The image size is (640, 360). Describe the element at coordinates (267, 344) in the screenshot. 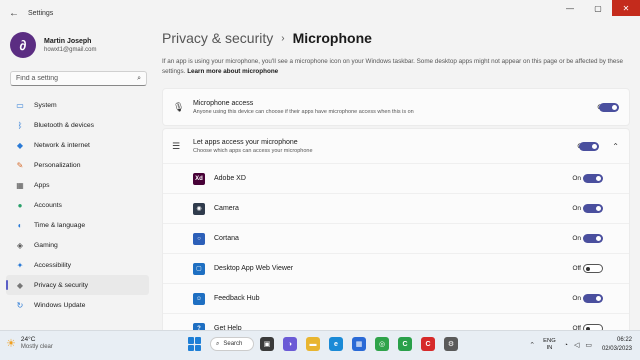

I see `taskbar-task-view-icon: ▣` at that location.